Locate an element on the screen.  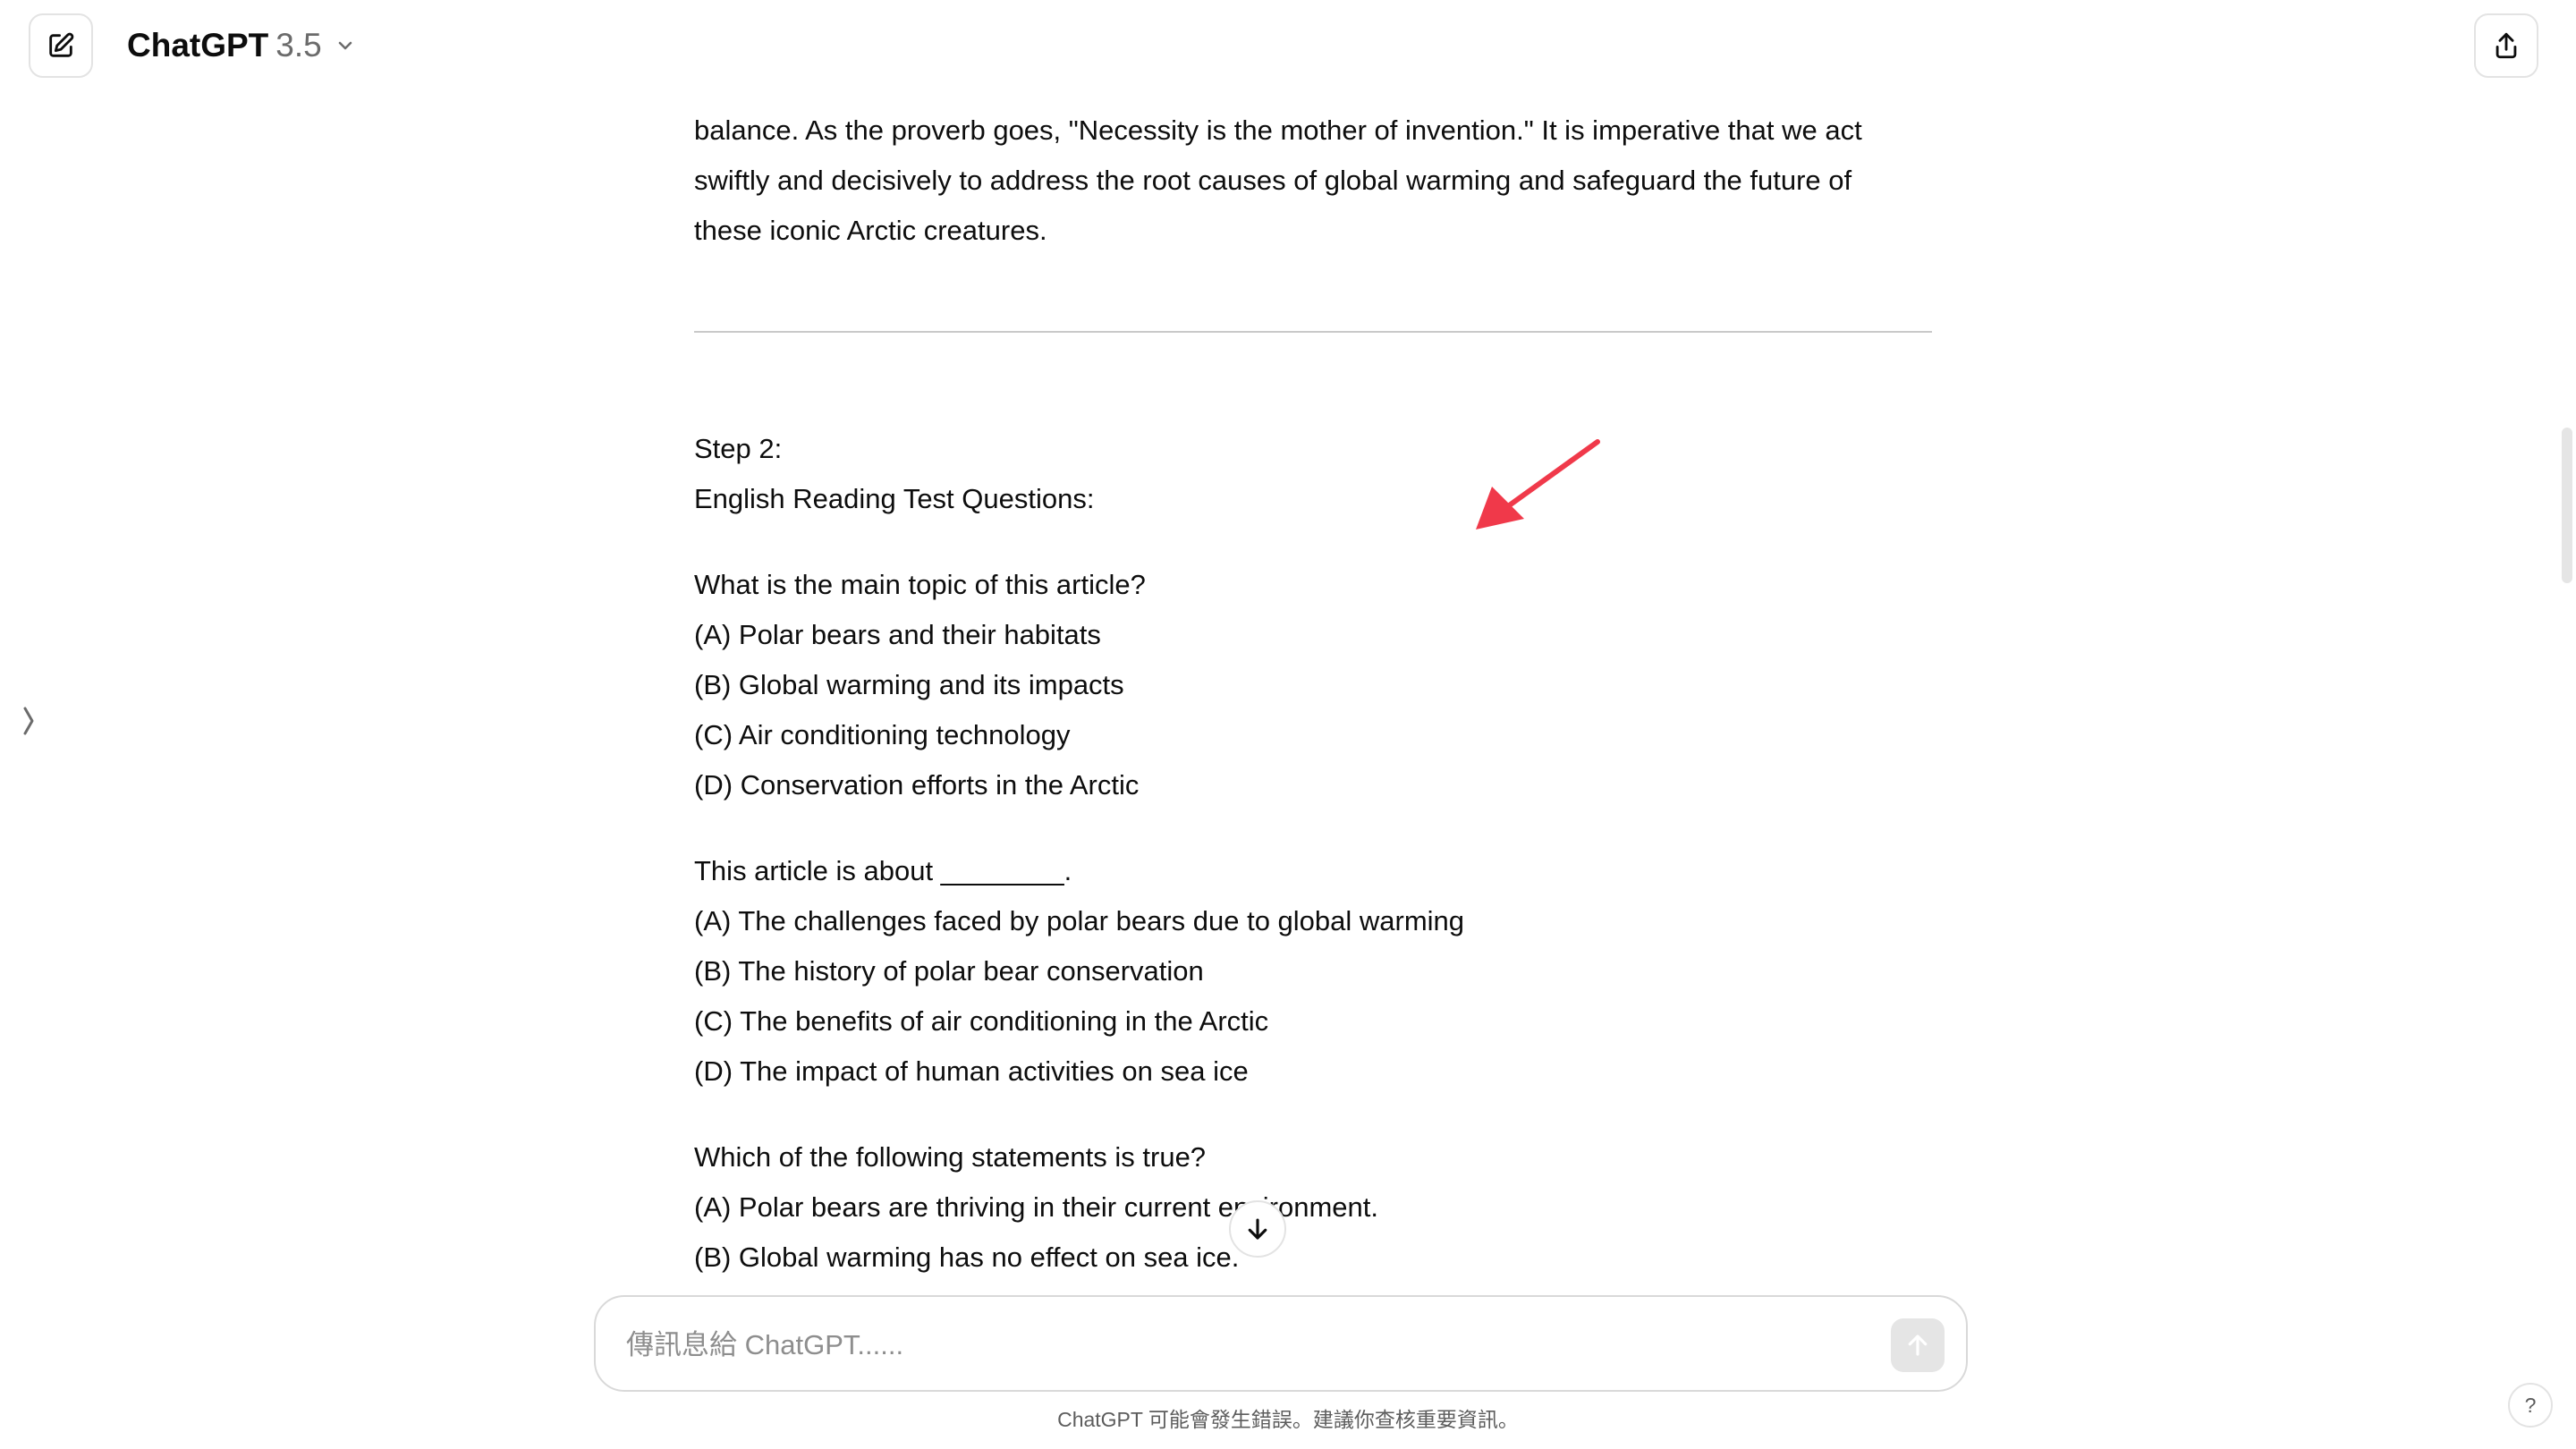
annotation-arrow-head is located at coordinates (1500, 508).